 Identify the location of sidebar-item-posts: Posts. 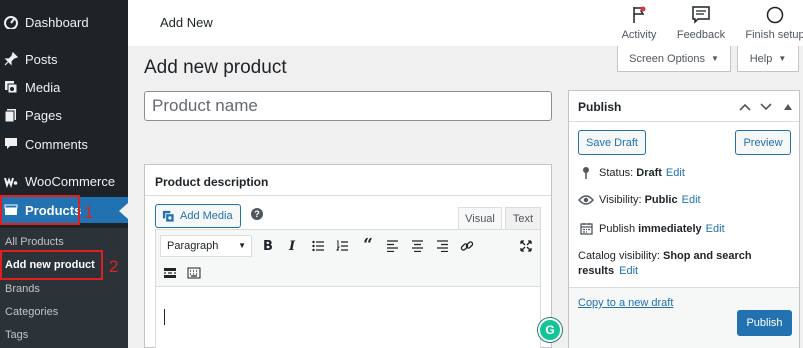
(64, 59).